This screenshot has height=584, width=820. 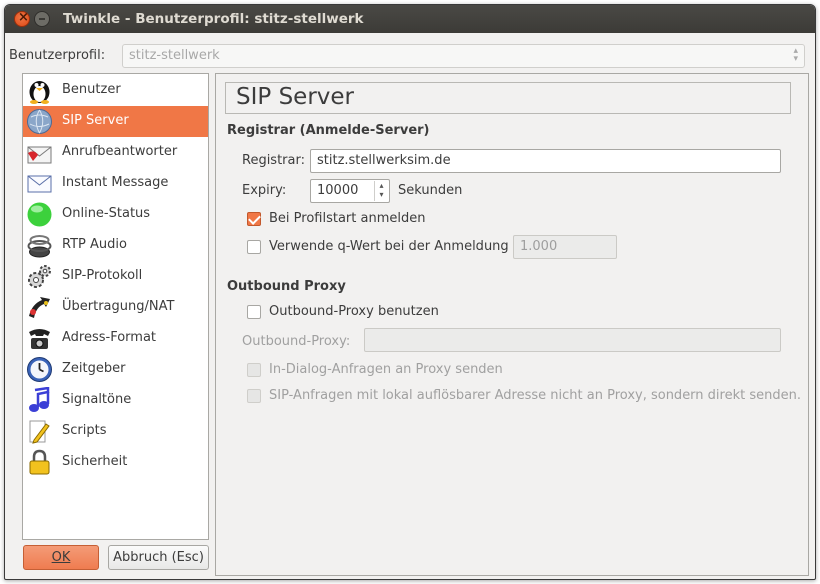 What do you see at coordinates (39, 184) in the screenshot?
I see `envelope-message-icon` at bounding box center [39, 184].